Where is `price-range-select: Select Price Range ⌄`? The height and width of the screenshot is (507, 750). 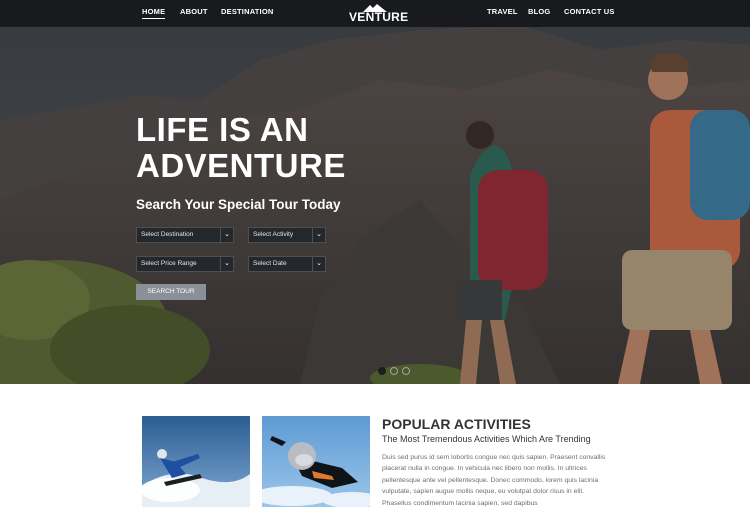
price-range-select: Select Price Range ⌄ is located at coordinates (185, 264).